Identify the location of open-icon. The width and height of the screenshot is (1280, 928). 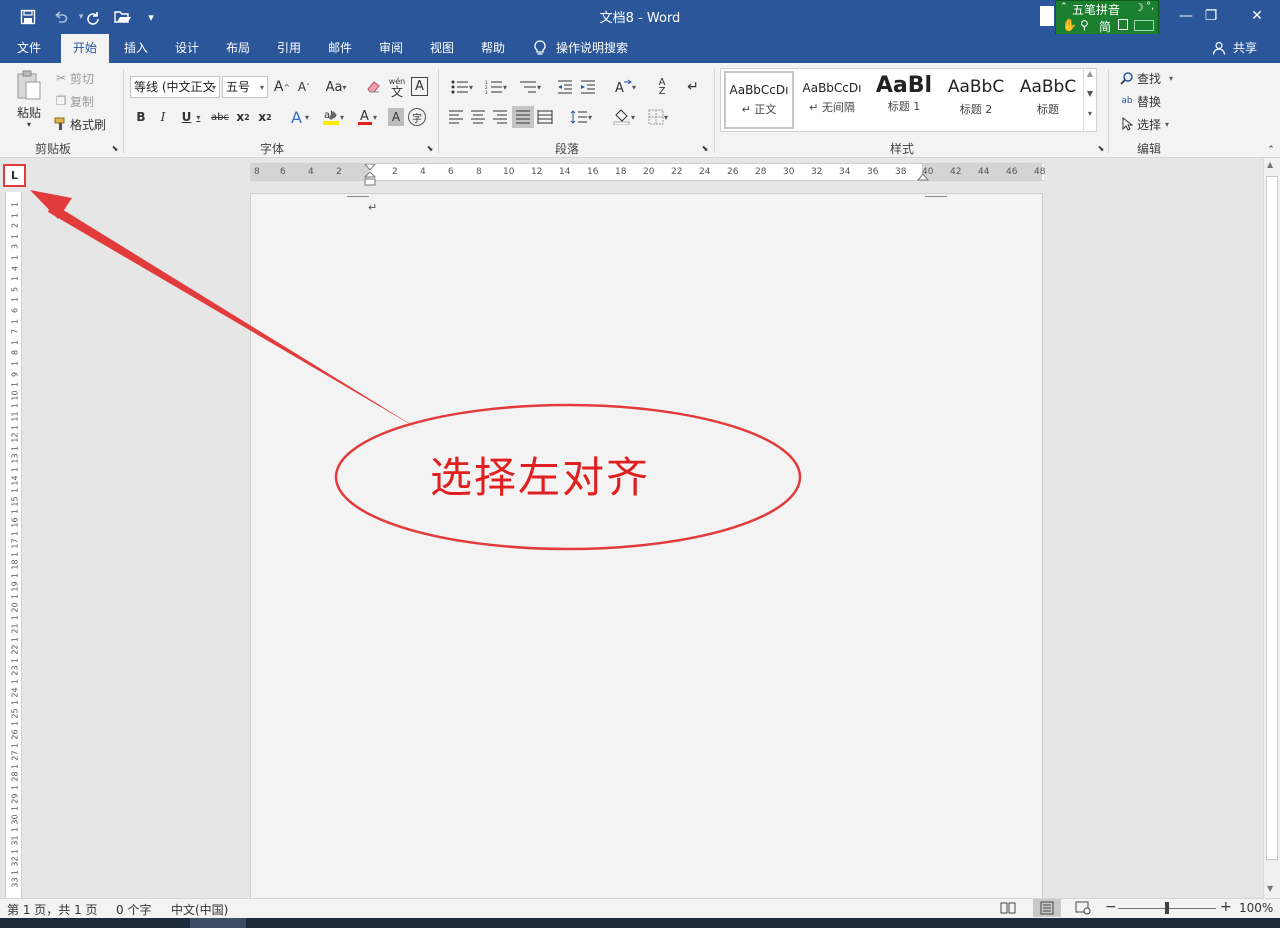
(123, 17).